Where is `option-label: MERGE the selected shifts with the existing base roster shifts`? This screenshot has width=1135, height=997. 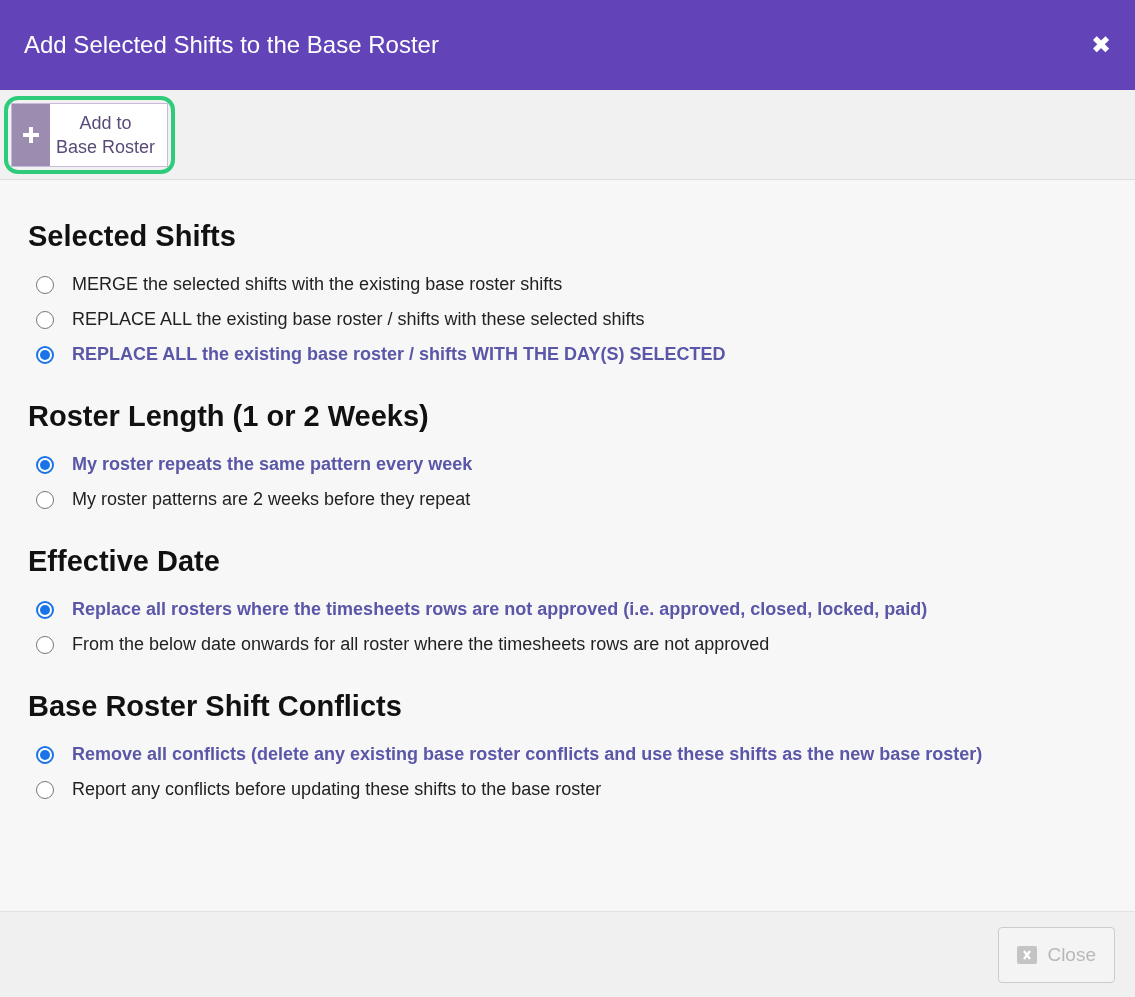 option-label: MERGE the selected shifts with the existing base roster shifts is located at coordinates (317, 284).